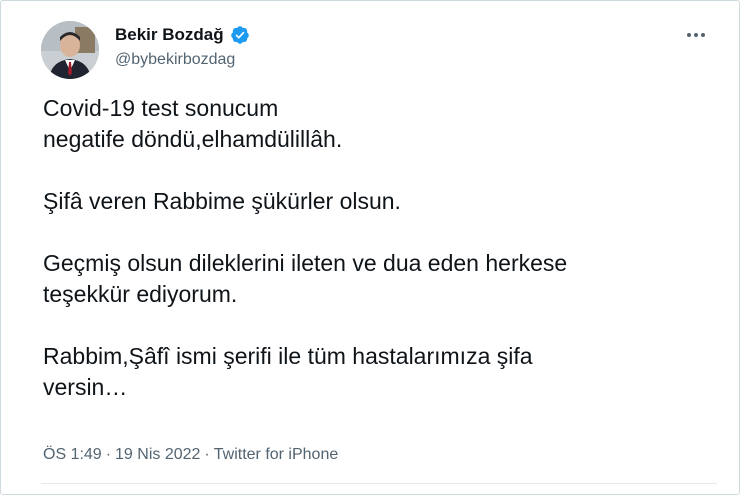 This screenshot has width=740, height=495. What do you see at coordinates (222, 201) in the screenshot?
I see `tweet-paragraph: Şifâ veren Rabbime şükürler olsun.` at bounding box center [222, 201].